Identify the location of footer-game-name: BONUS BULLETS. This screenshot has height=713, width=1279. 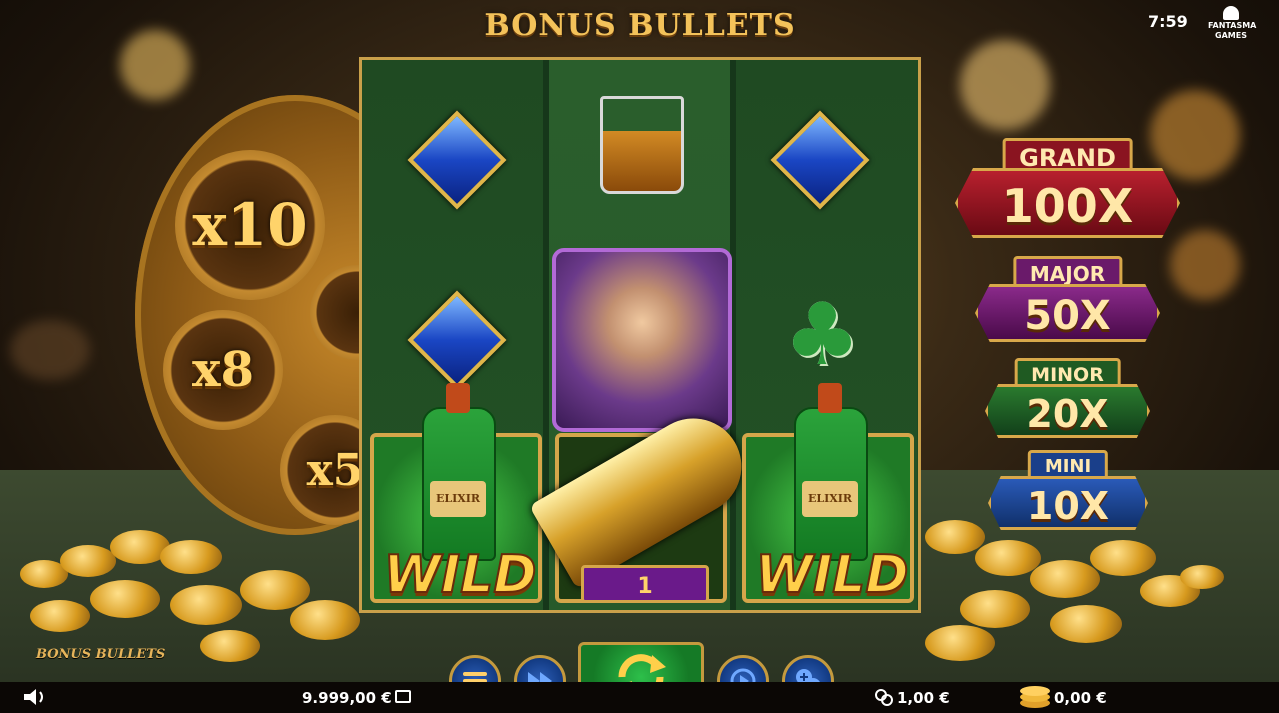
(101, 654).